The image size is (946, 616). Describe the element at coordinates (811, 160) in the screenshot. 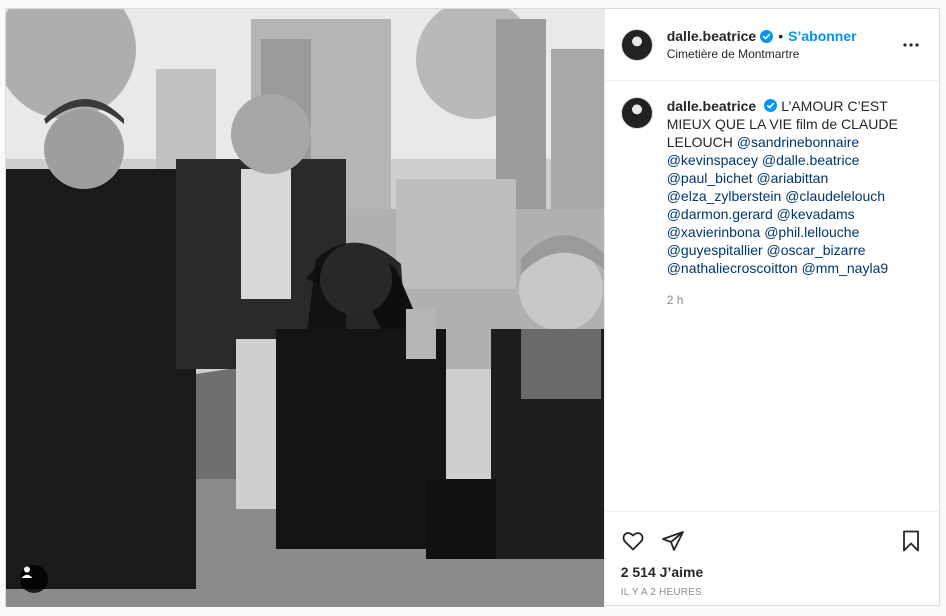

I see `mention-link: @dalle.beatrice` at that location.